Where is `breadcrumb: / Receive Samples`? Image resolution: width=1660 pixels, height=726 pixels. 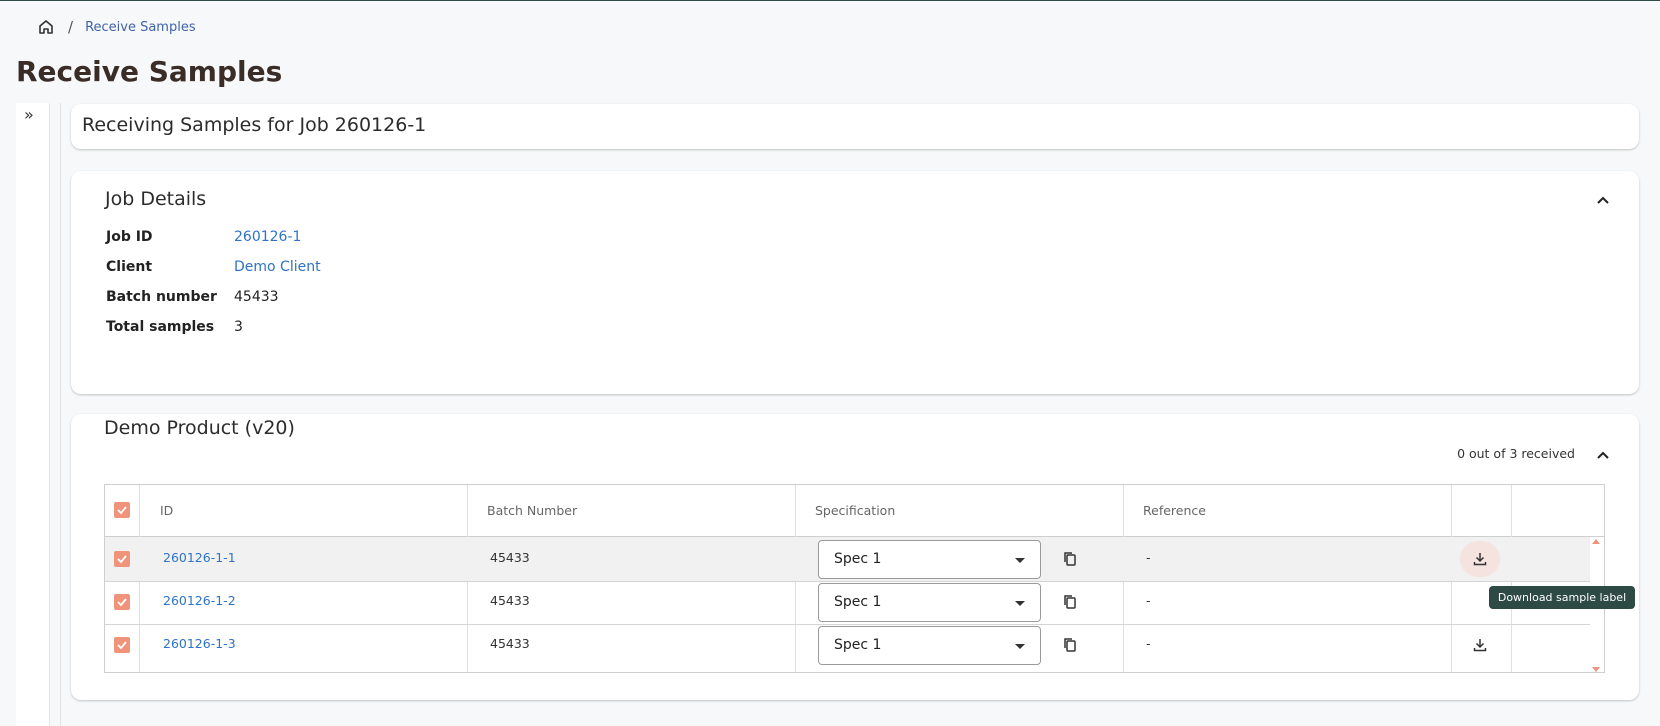
breadcrumb: / Receive Samples is located at coordinates (117, 27).